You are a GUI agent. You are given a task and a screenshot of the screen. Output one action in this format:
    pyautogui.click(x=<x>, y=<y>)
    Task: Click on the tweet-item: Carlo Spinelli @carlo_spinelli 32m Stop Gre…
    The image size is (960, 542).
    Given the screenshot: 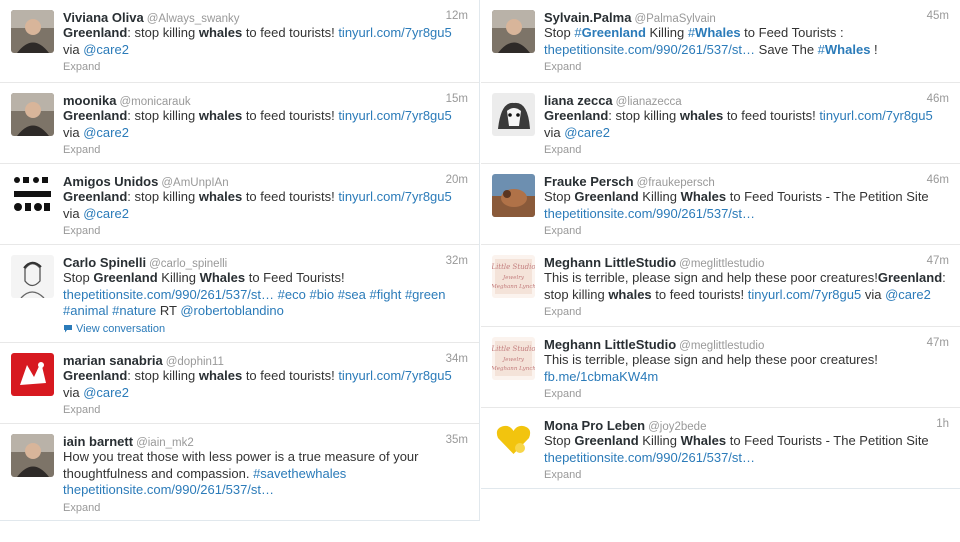 What is the action you would take?
    pyautogui.click(x=239, y=293)
    